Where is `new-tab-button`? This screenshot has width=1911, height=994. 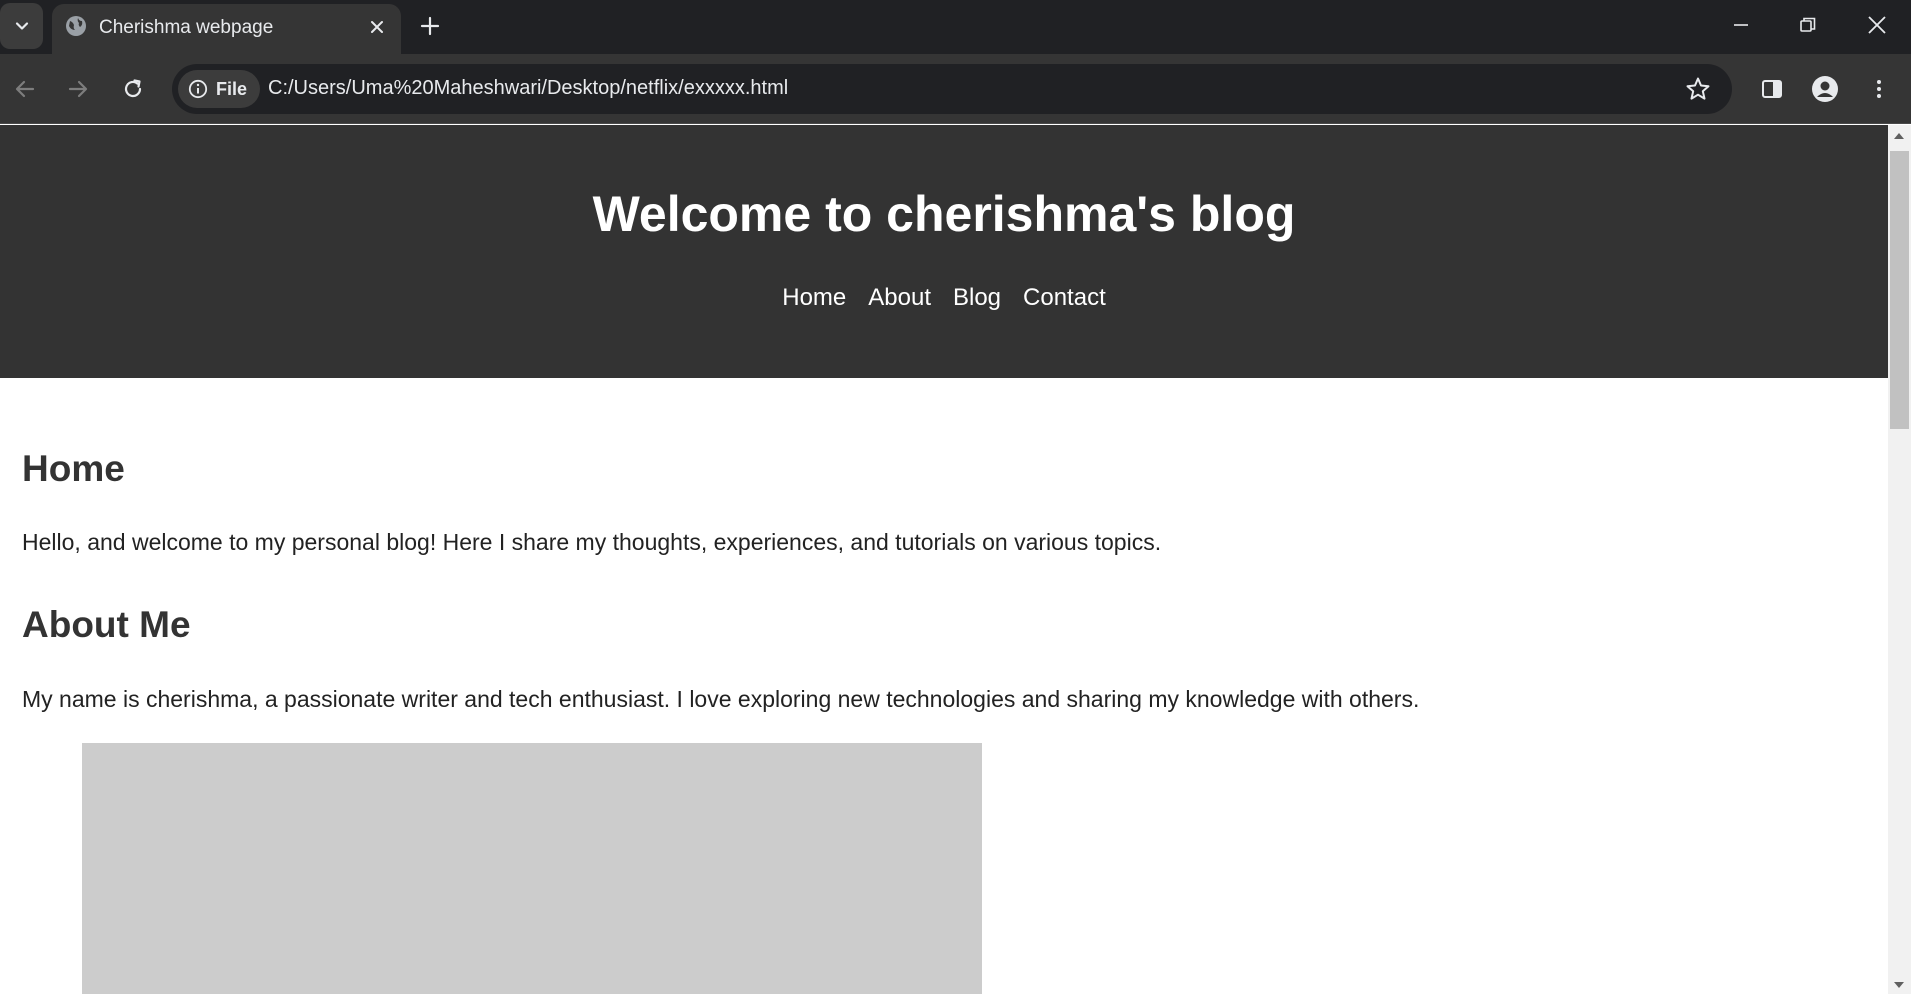 new-tab-button is located at coordinates (430, 26).